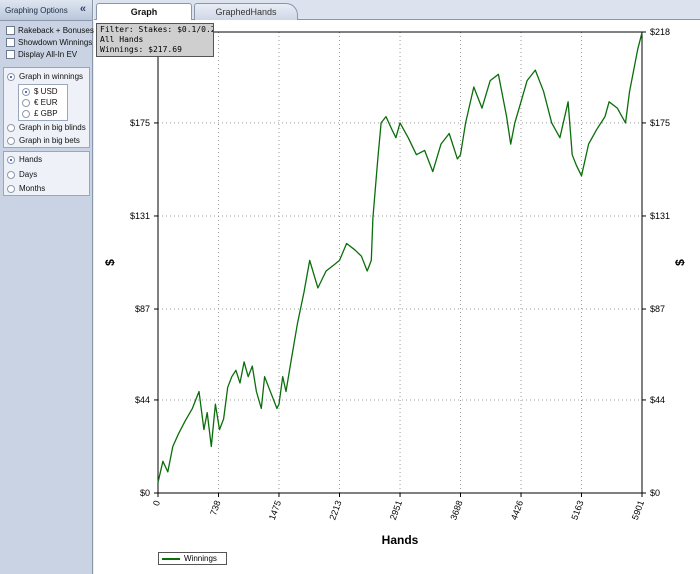 The width and height of the screenshot is (700, 574). I want to click on radio-label: € EUR, so click(46, 102).